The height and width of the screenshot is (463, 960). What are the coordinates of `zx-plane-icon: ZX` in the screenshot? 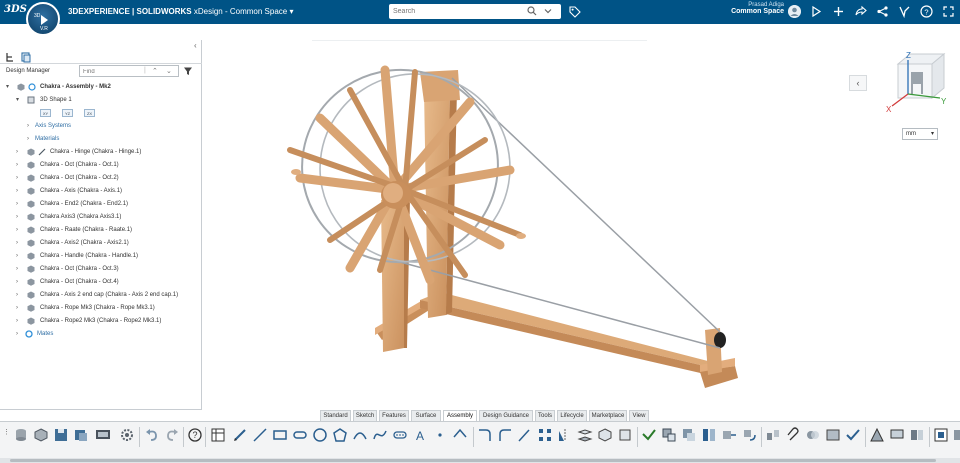 It's located at (89, 113).